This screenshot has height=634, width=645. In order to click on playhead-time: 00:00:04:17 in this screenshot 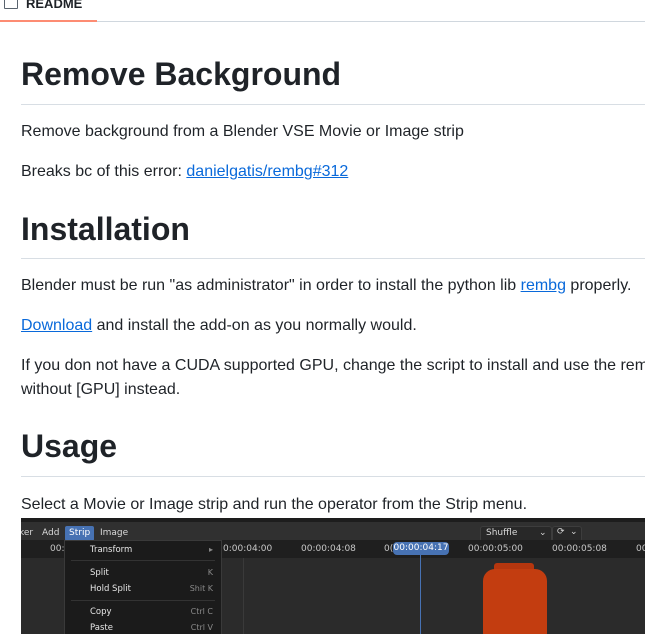, I will do `click(421, 548)`.